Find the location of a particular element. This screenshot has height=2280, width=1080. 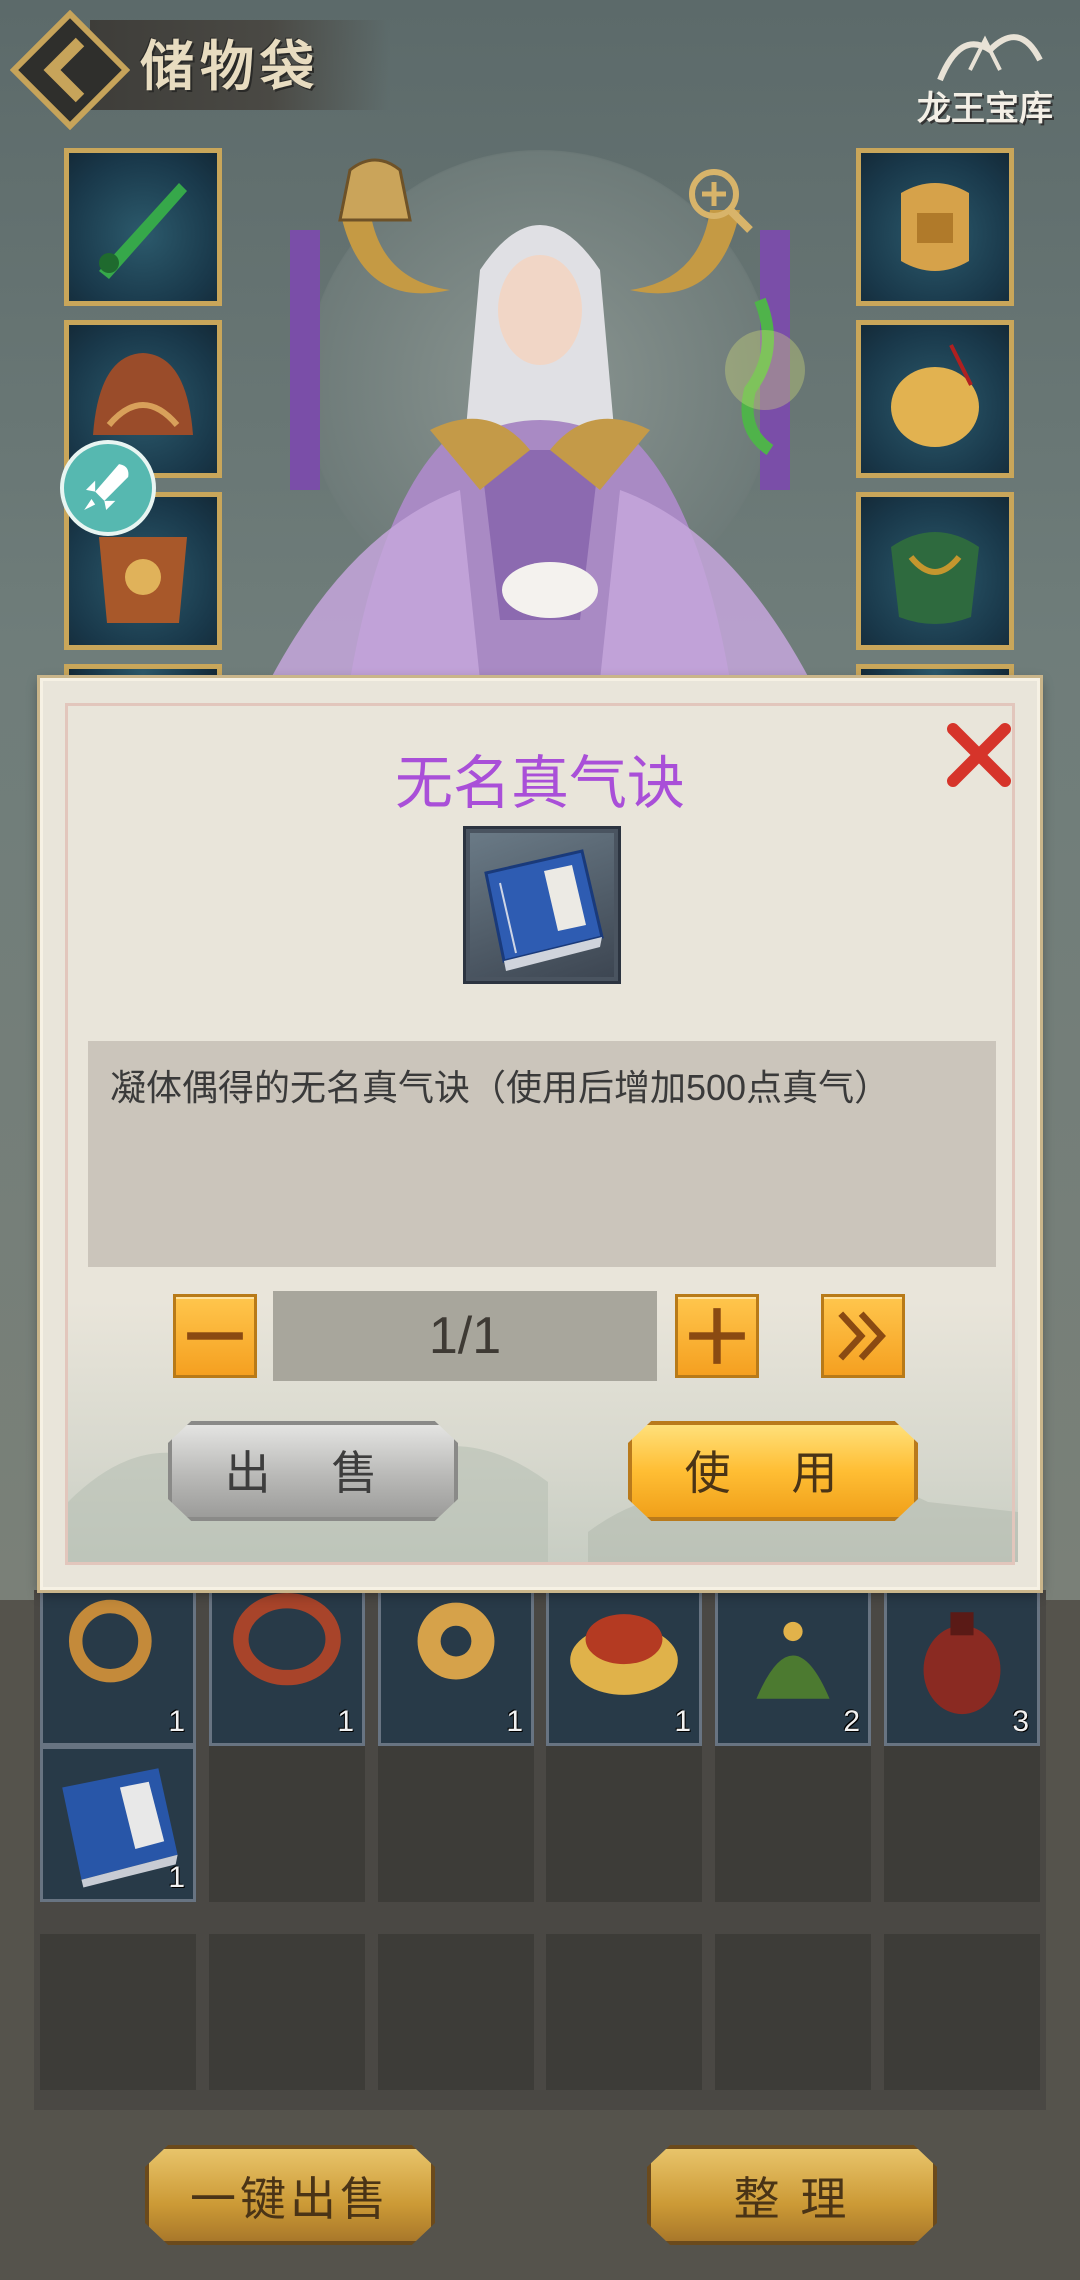

minus-icon is located at coordinates (215, 1336).